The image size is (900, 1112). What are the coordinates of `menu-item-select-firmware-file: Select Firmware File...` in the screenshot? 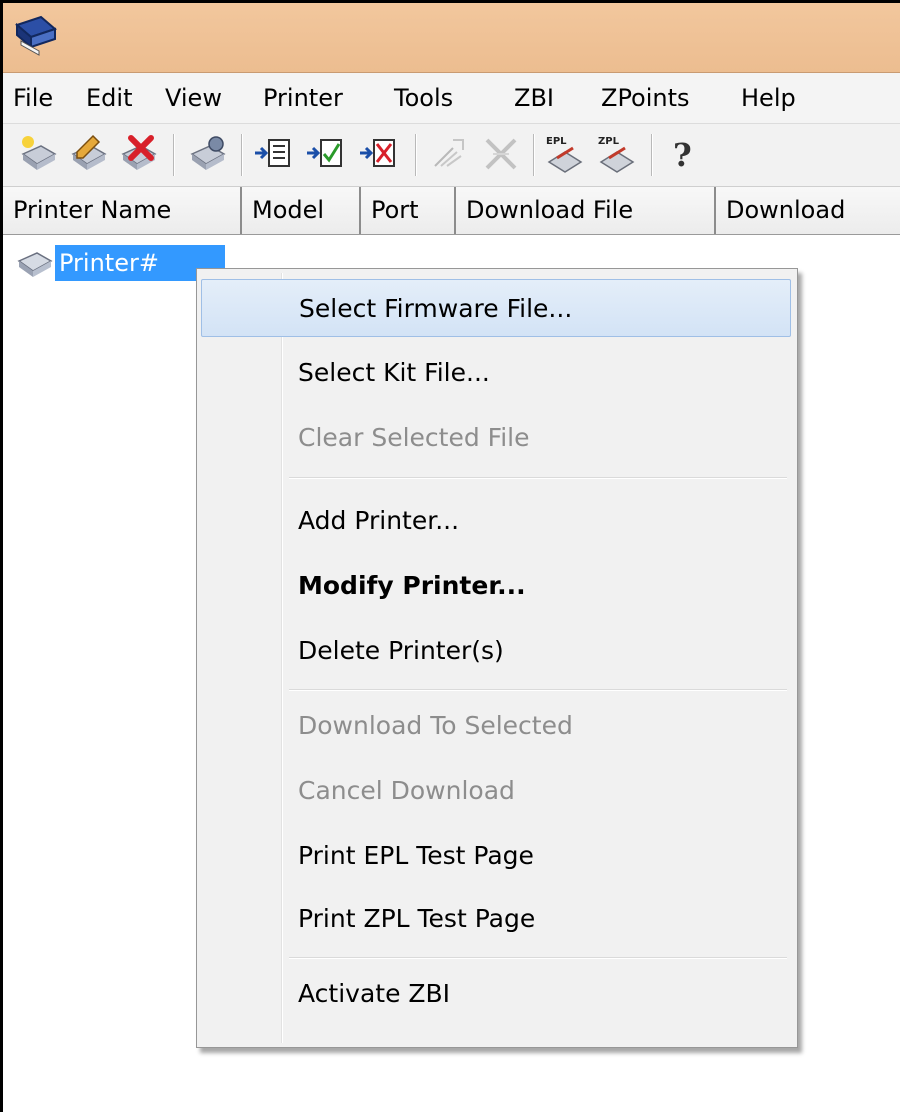 It's located at (496, 308).